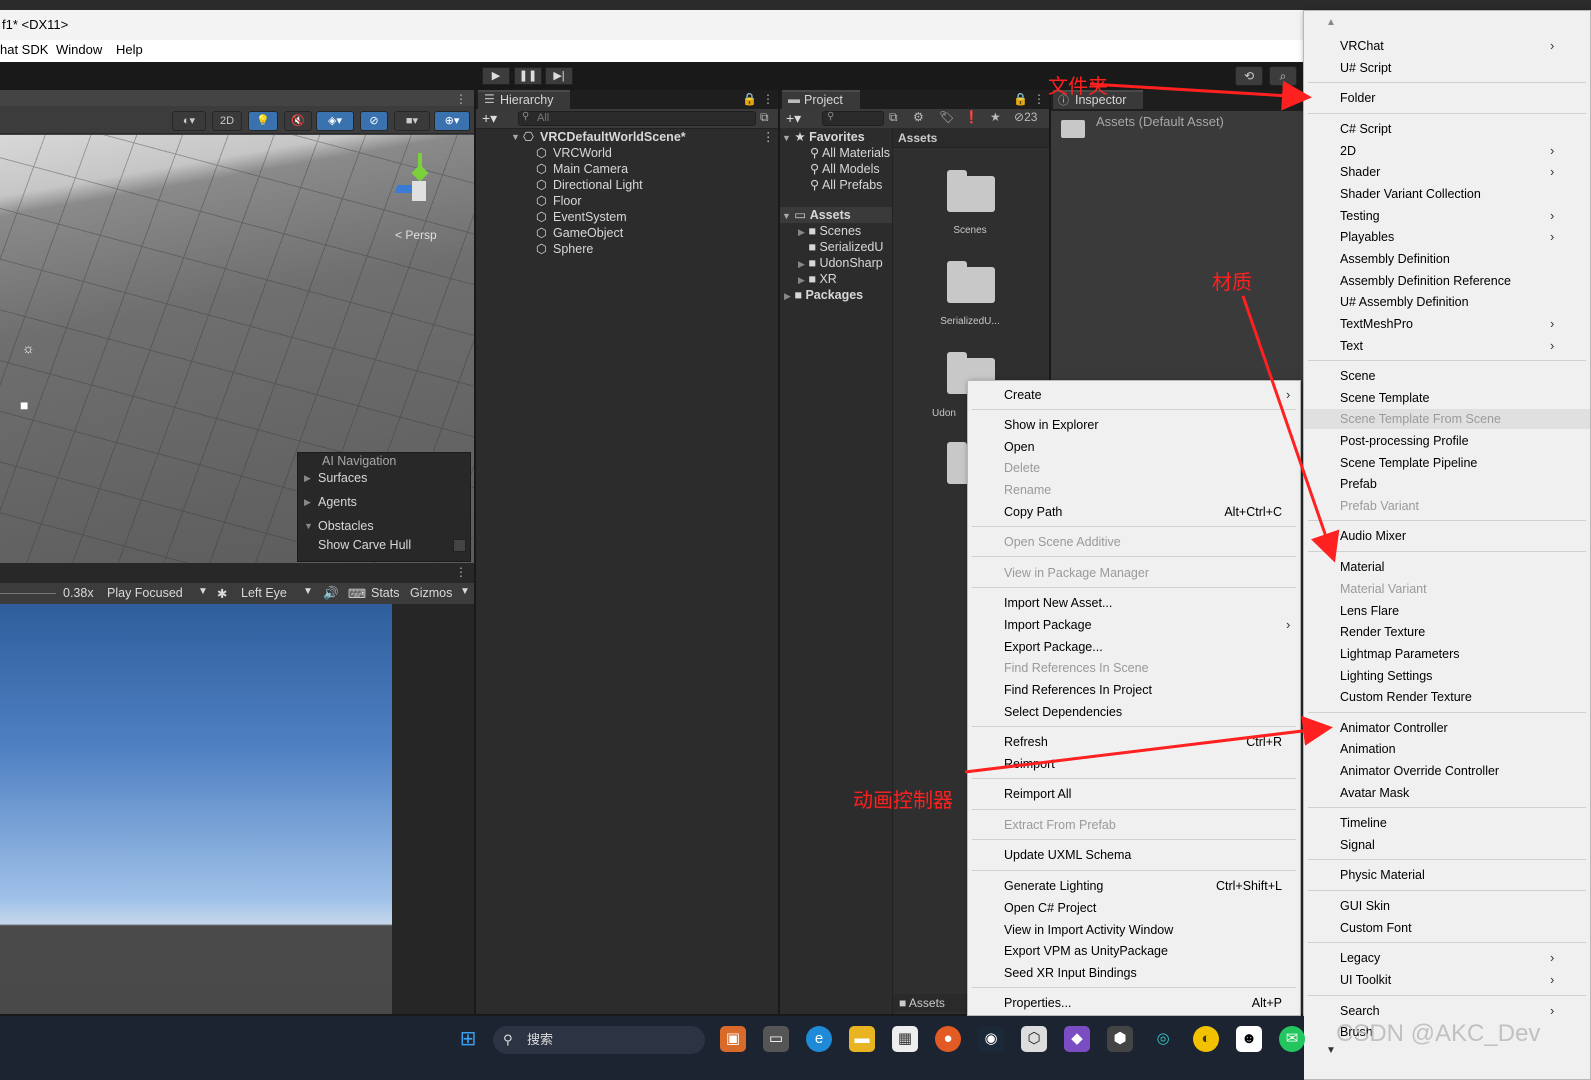 The height and width of the screenshot is (1080, 1591). I want to click on watermark: CSDN @AKC_Dev, so click(1438, 1033).